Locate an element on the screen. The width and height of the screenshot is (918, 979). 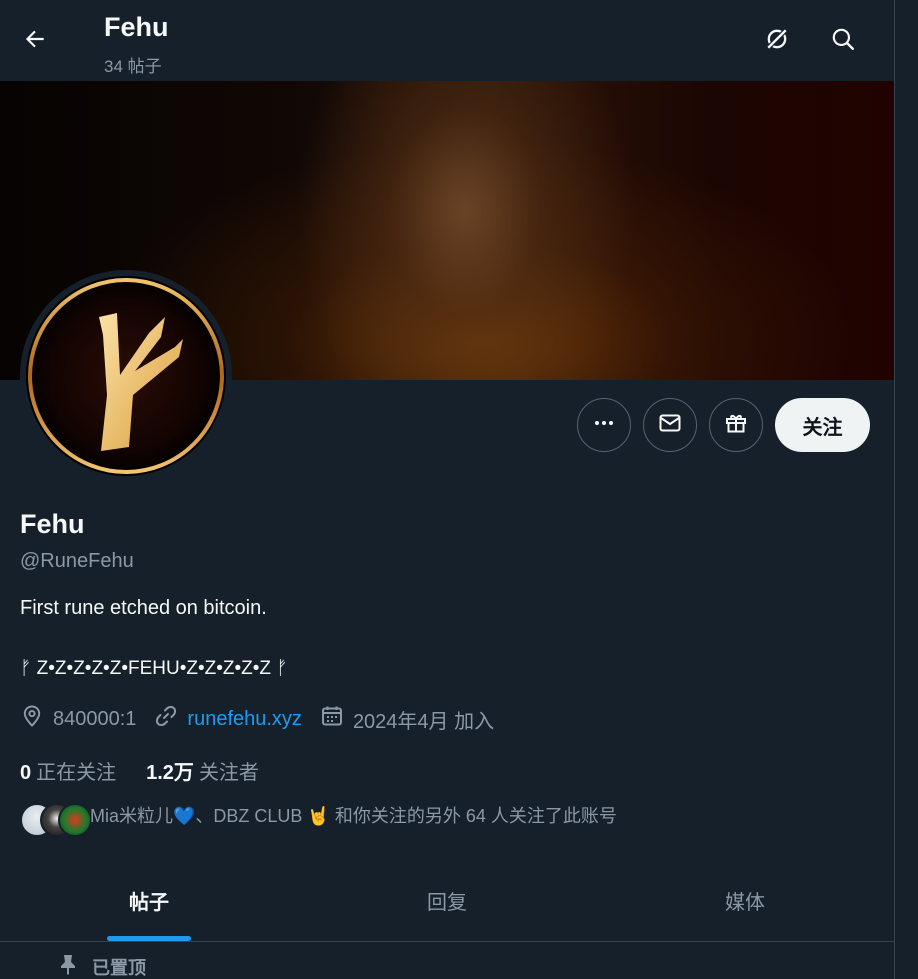
search-icon is located at coordinates (843, 41).